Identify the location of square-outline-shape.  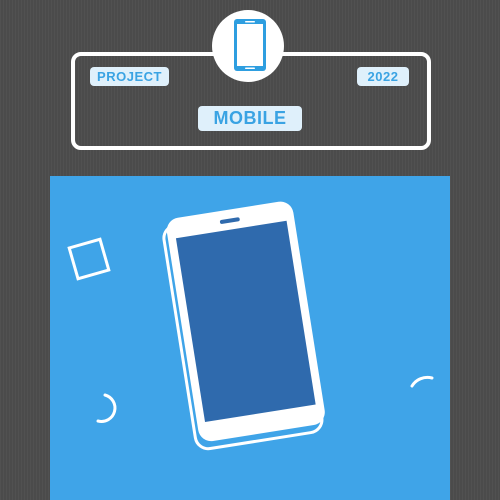
(89, 259).